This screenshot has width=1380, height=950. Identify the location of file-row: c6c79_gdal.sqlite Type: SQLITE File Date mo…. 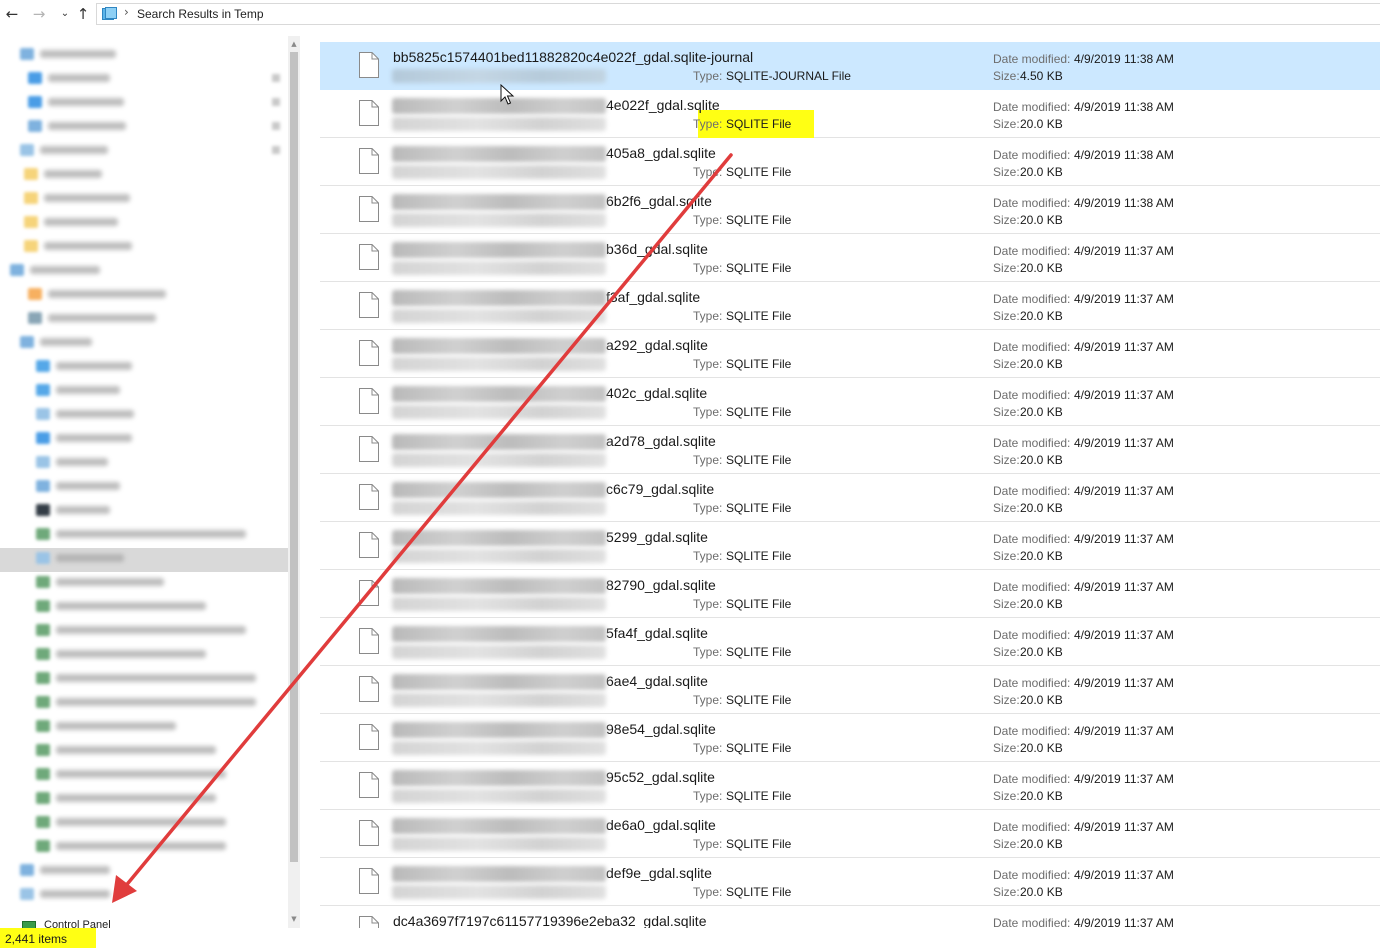
(850, 498).